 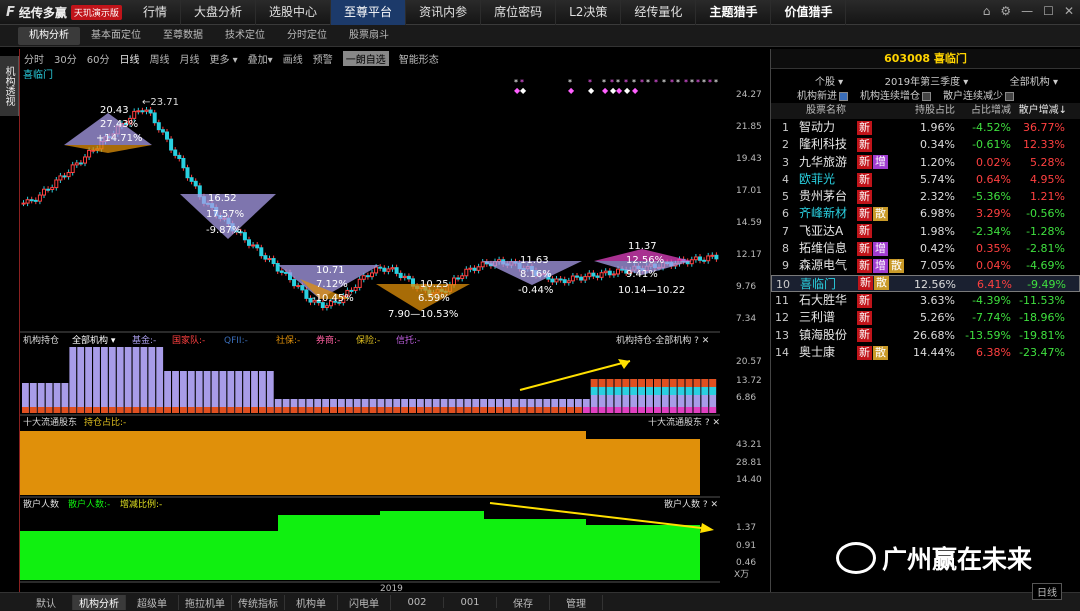 I want to click on table-row: 3 九华旅游新增 1.20% 0.02% 5.28%, so click(x=925, y=162).